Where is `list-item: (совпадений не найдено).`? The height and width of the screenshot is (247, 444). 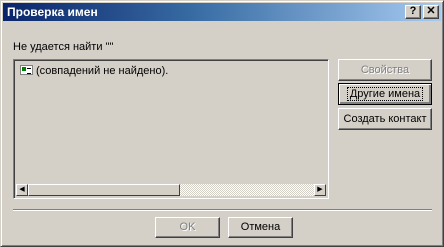
list-item: (совпадений не найдено). is located at coordinates (94, 72).